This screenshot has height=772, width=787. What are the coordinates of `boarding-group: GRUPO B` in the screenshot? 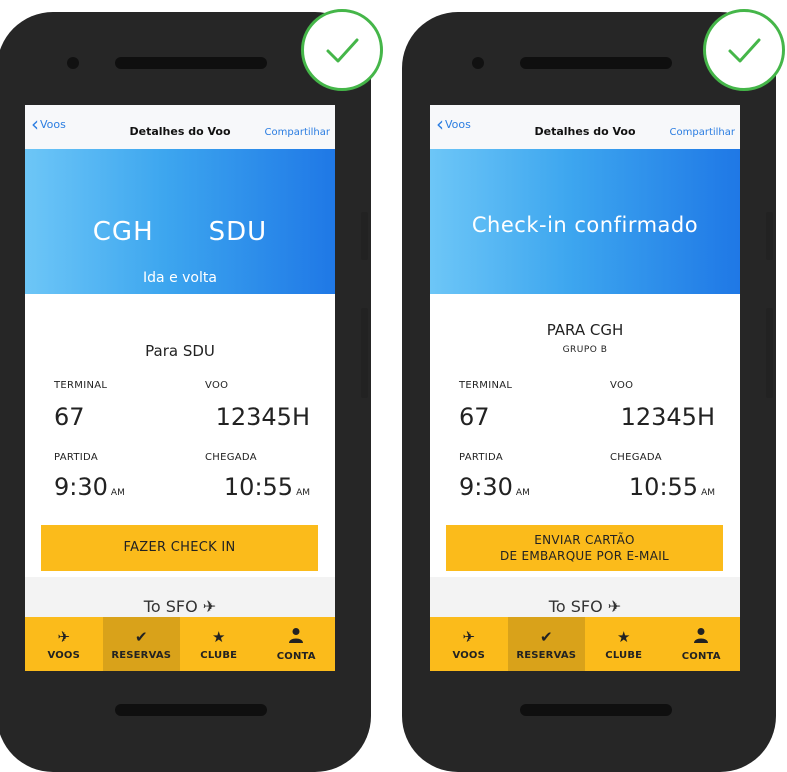 It's located at (585, 350).